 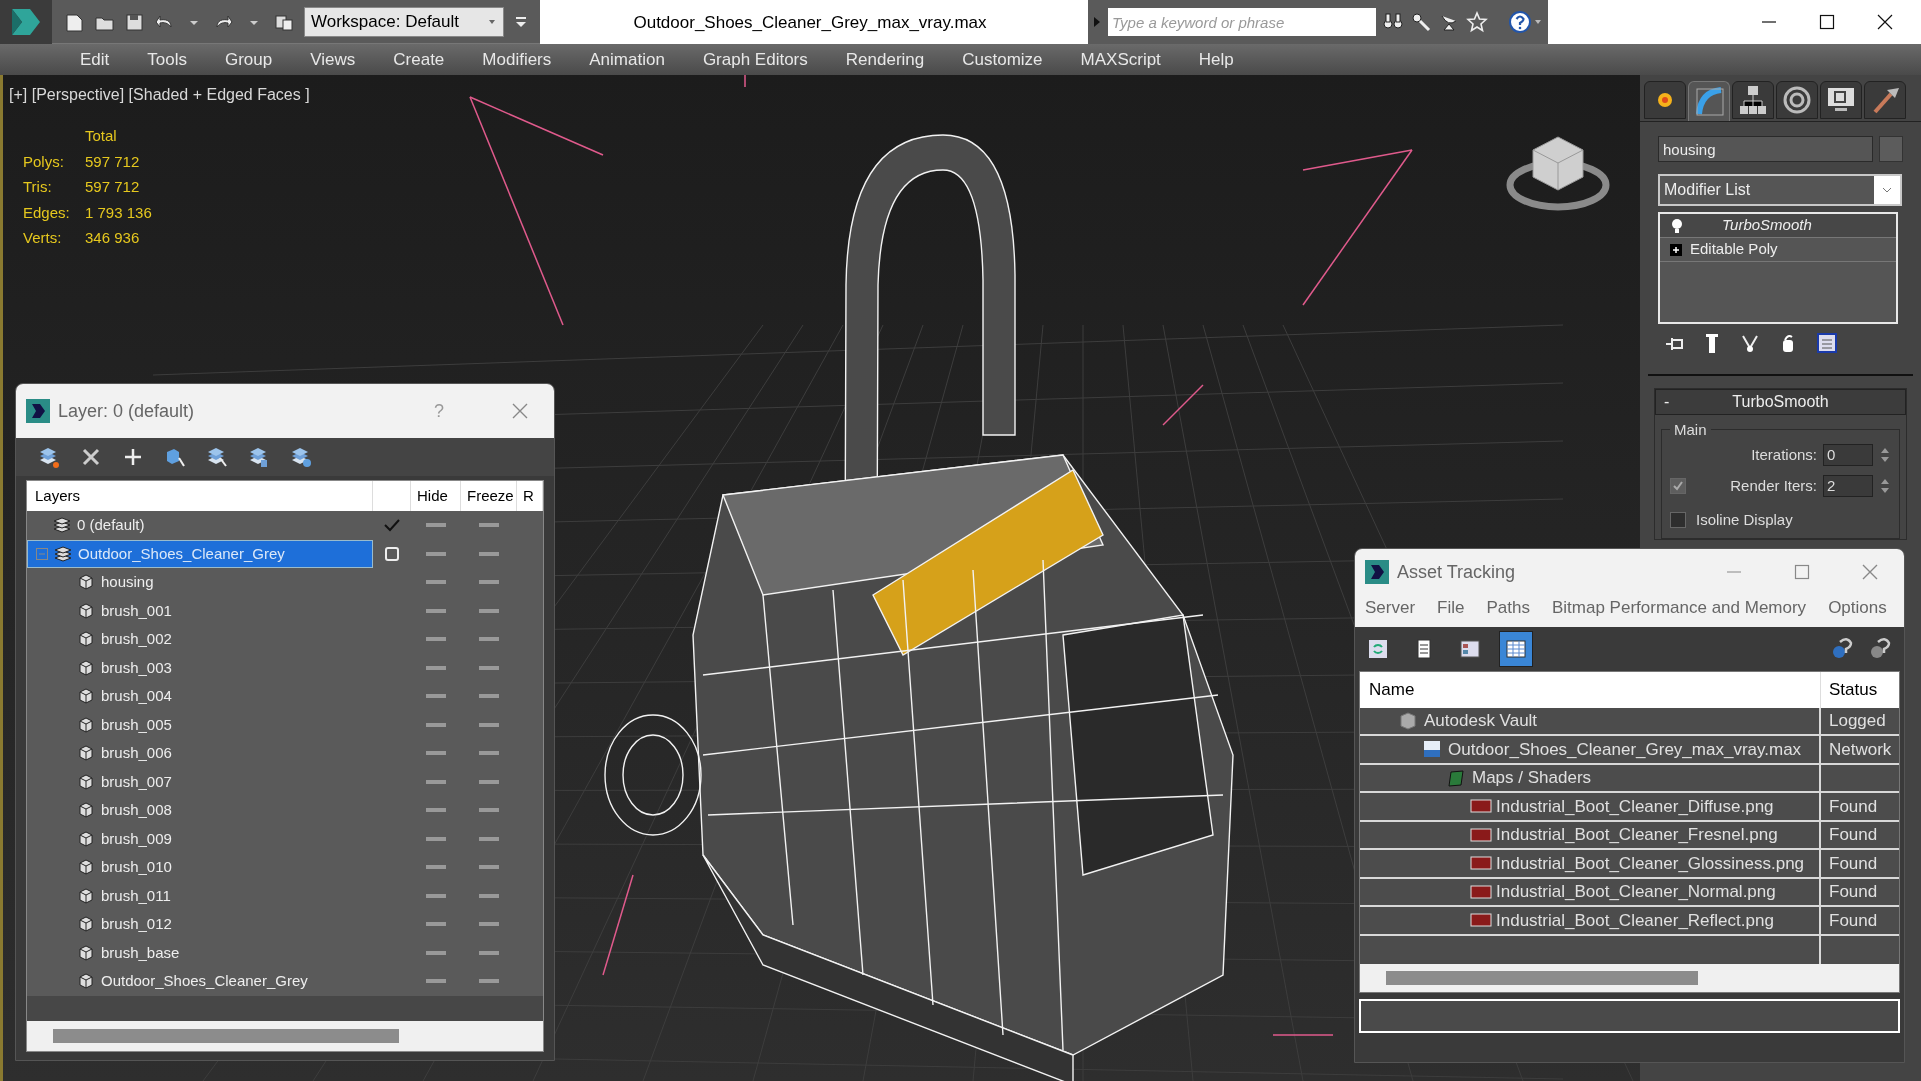 I want to click on create-tab, so click(x=1665, y=100).